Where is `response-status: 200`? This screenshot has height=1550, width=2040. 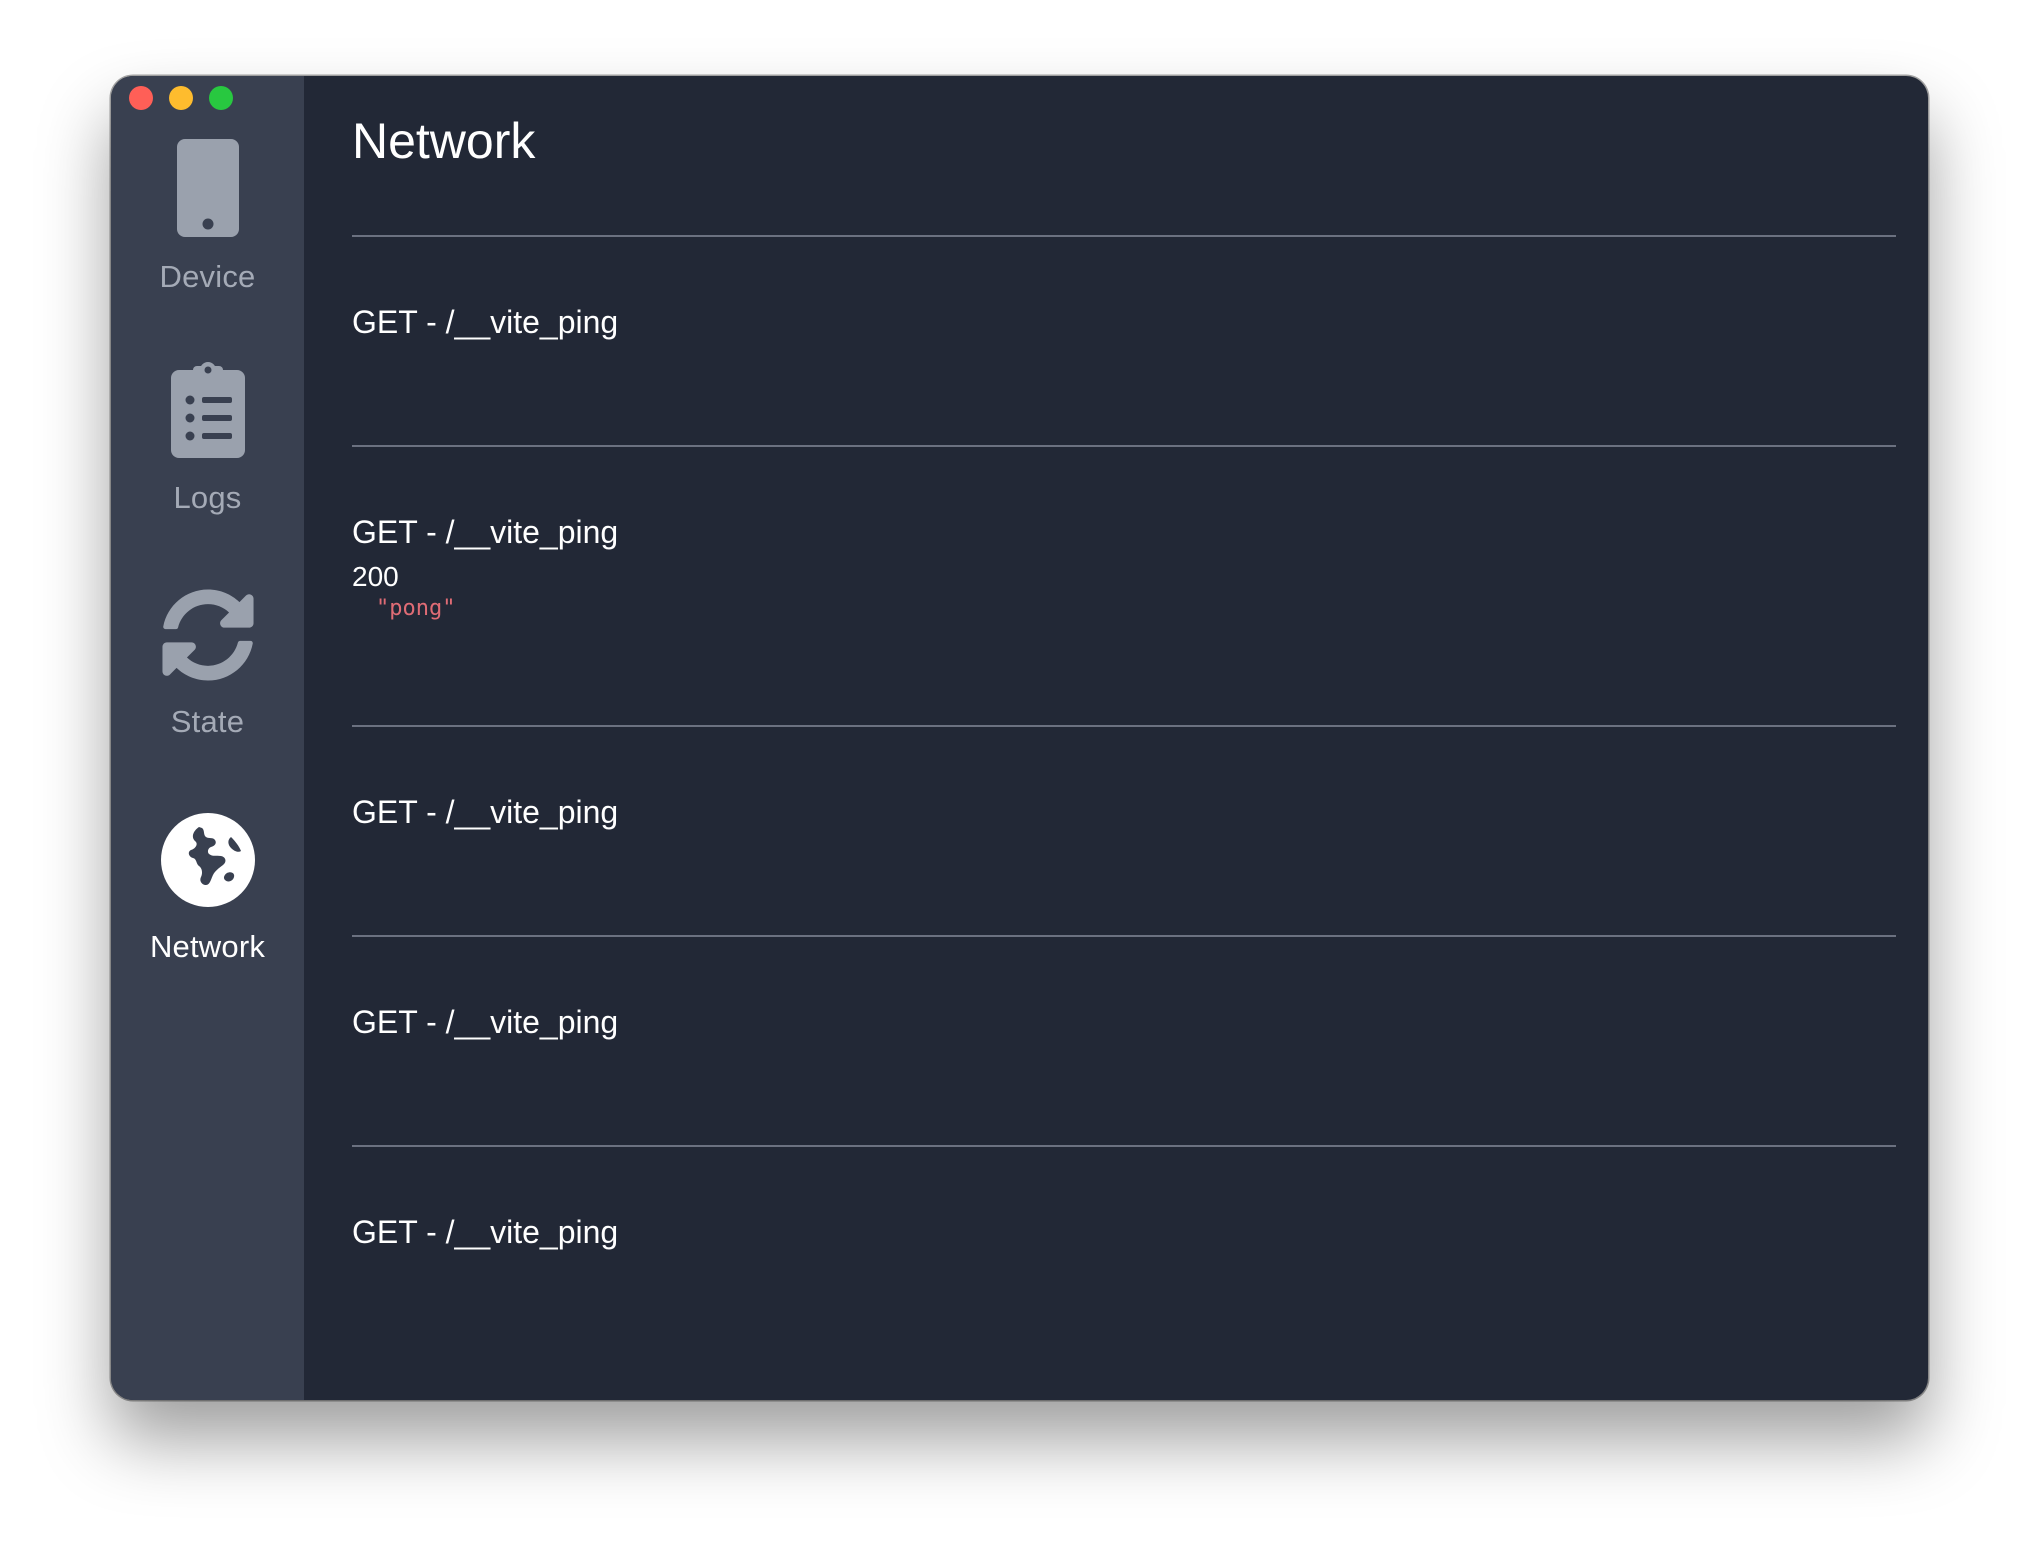
response-status: 200 is located at coordinates (375, 576).